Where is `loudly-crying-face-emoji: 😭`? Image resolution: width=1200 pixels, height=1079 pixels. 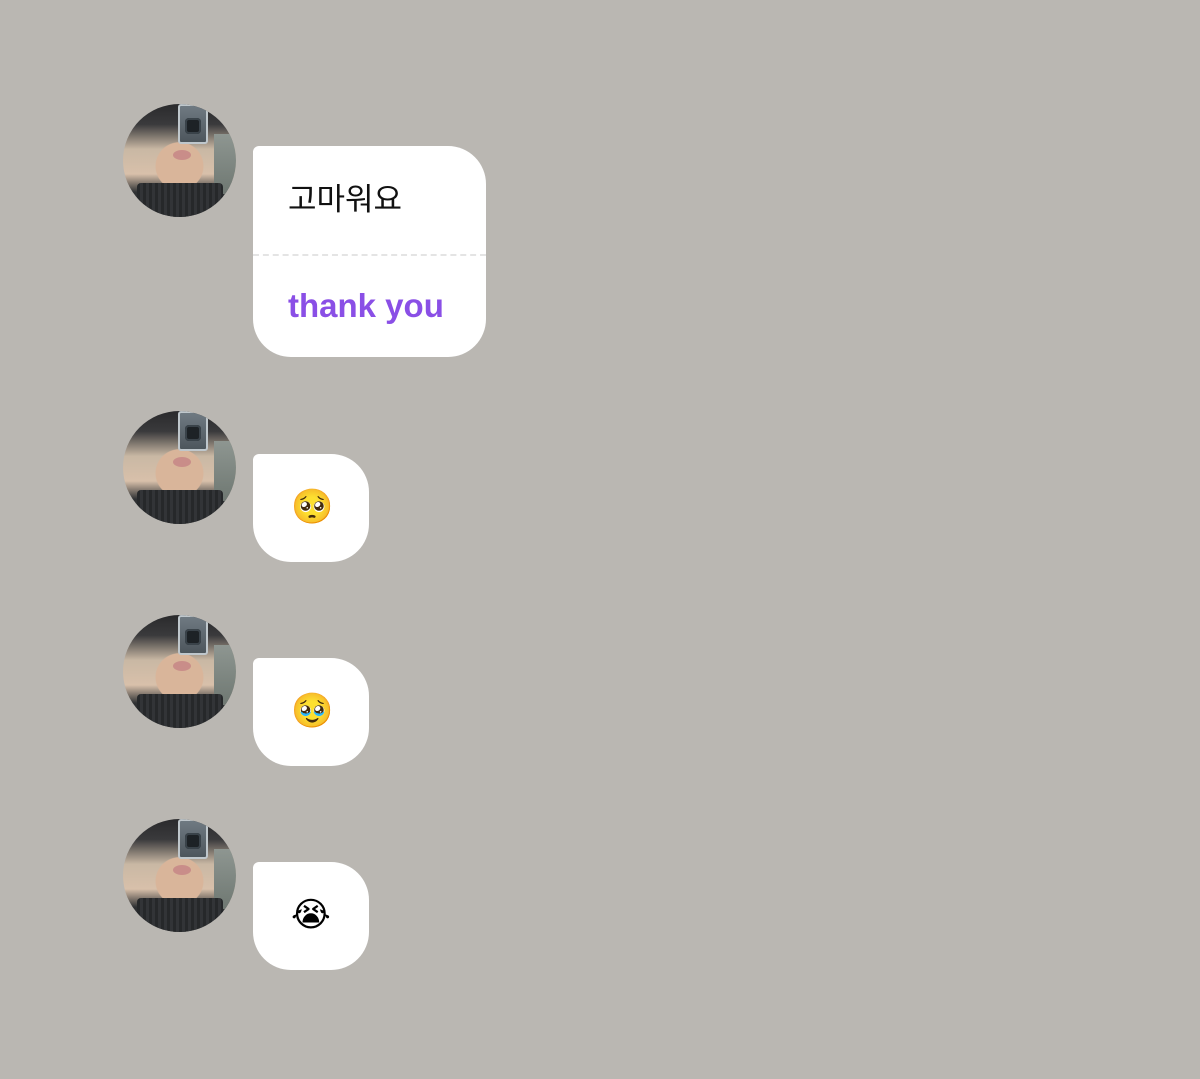
loudly-crying-face-emoji: 😭 is located at coordinates (311, 915).